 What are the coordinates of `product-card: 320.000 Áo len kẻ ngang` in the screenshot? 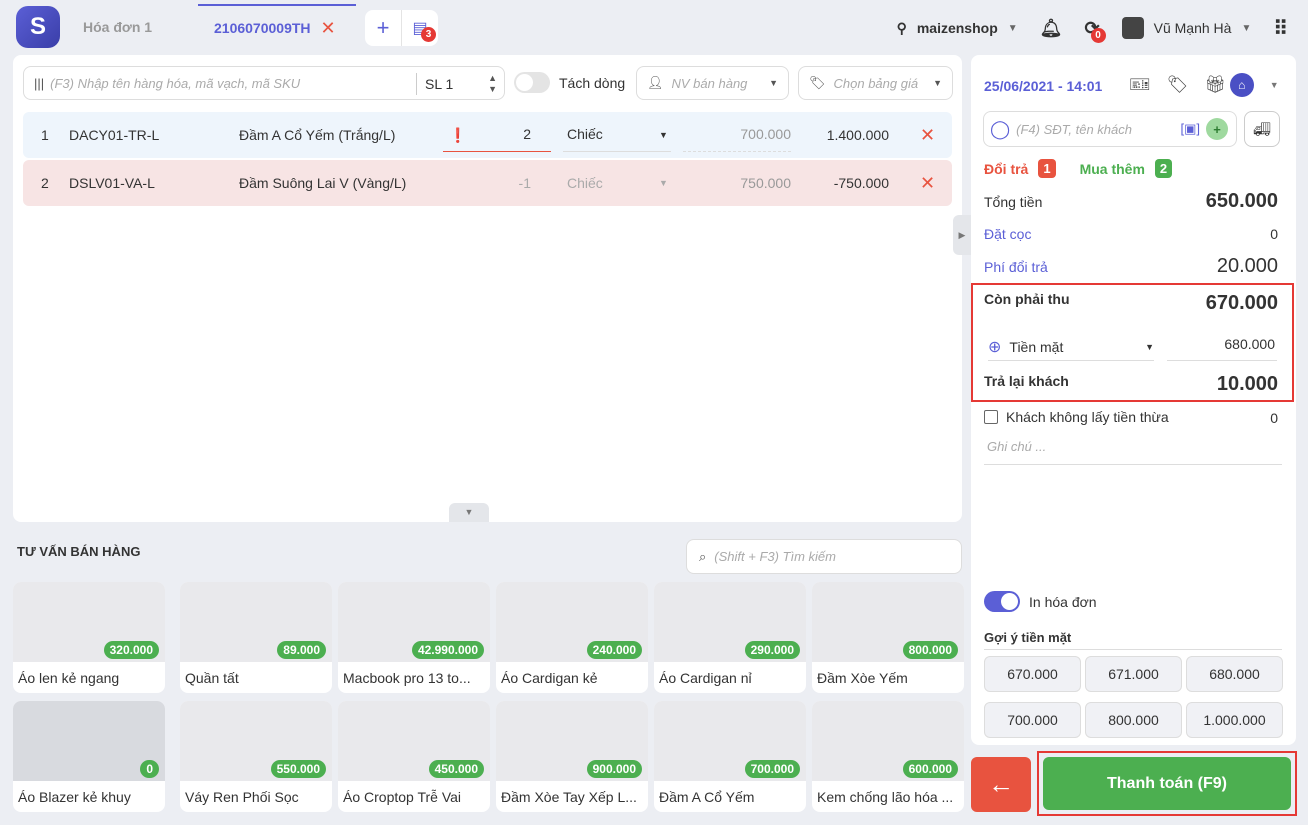 It's located at (89, 637).